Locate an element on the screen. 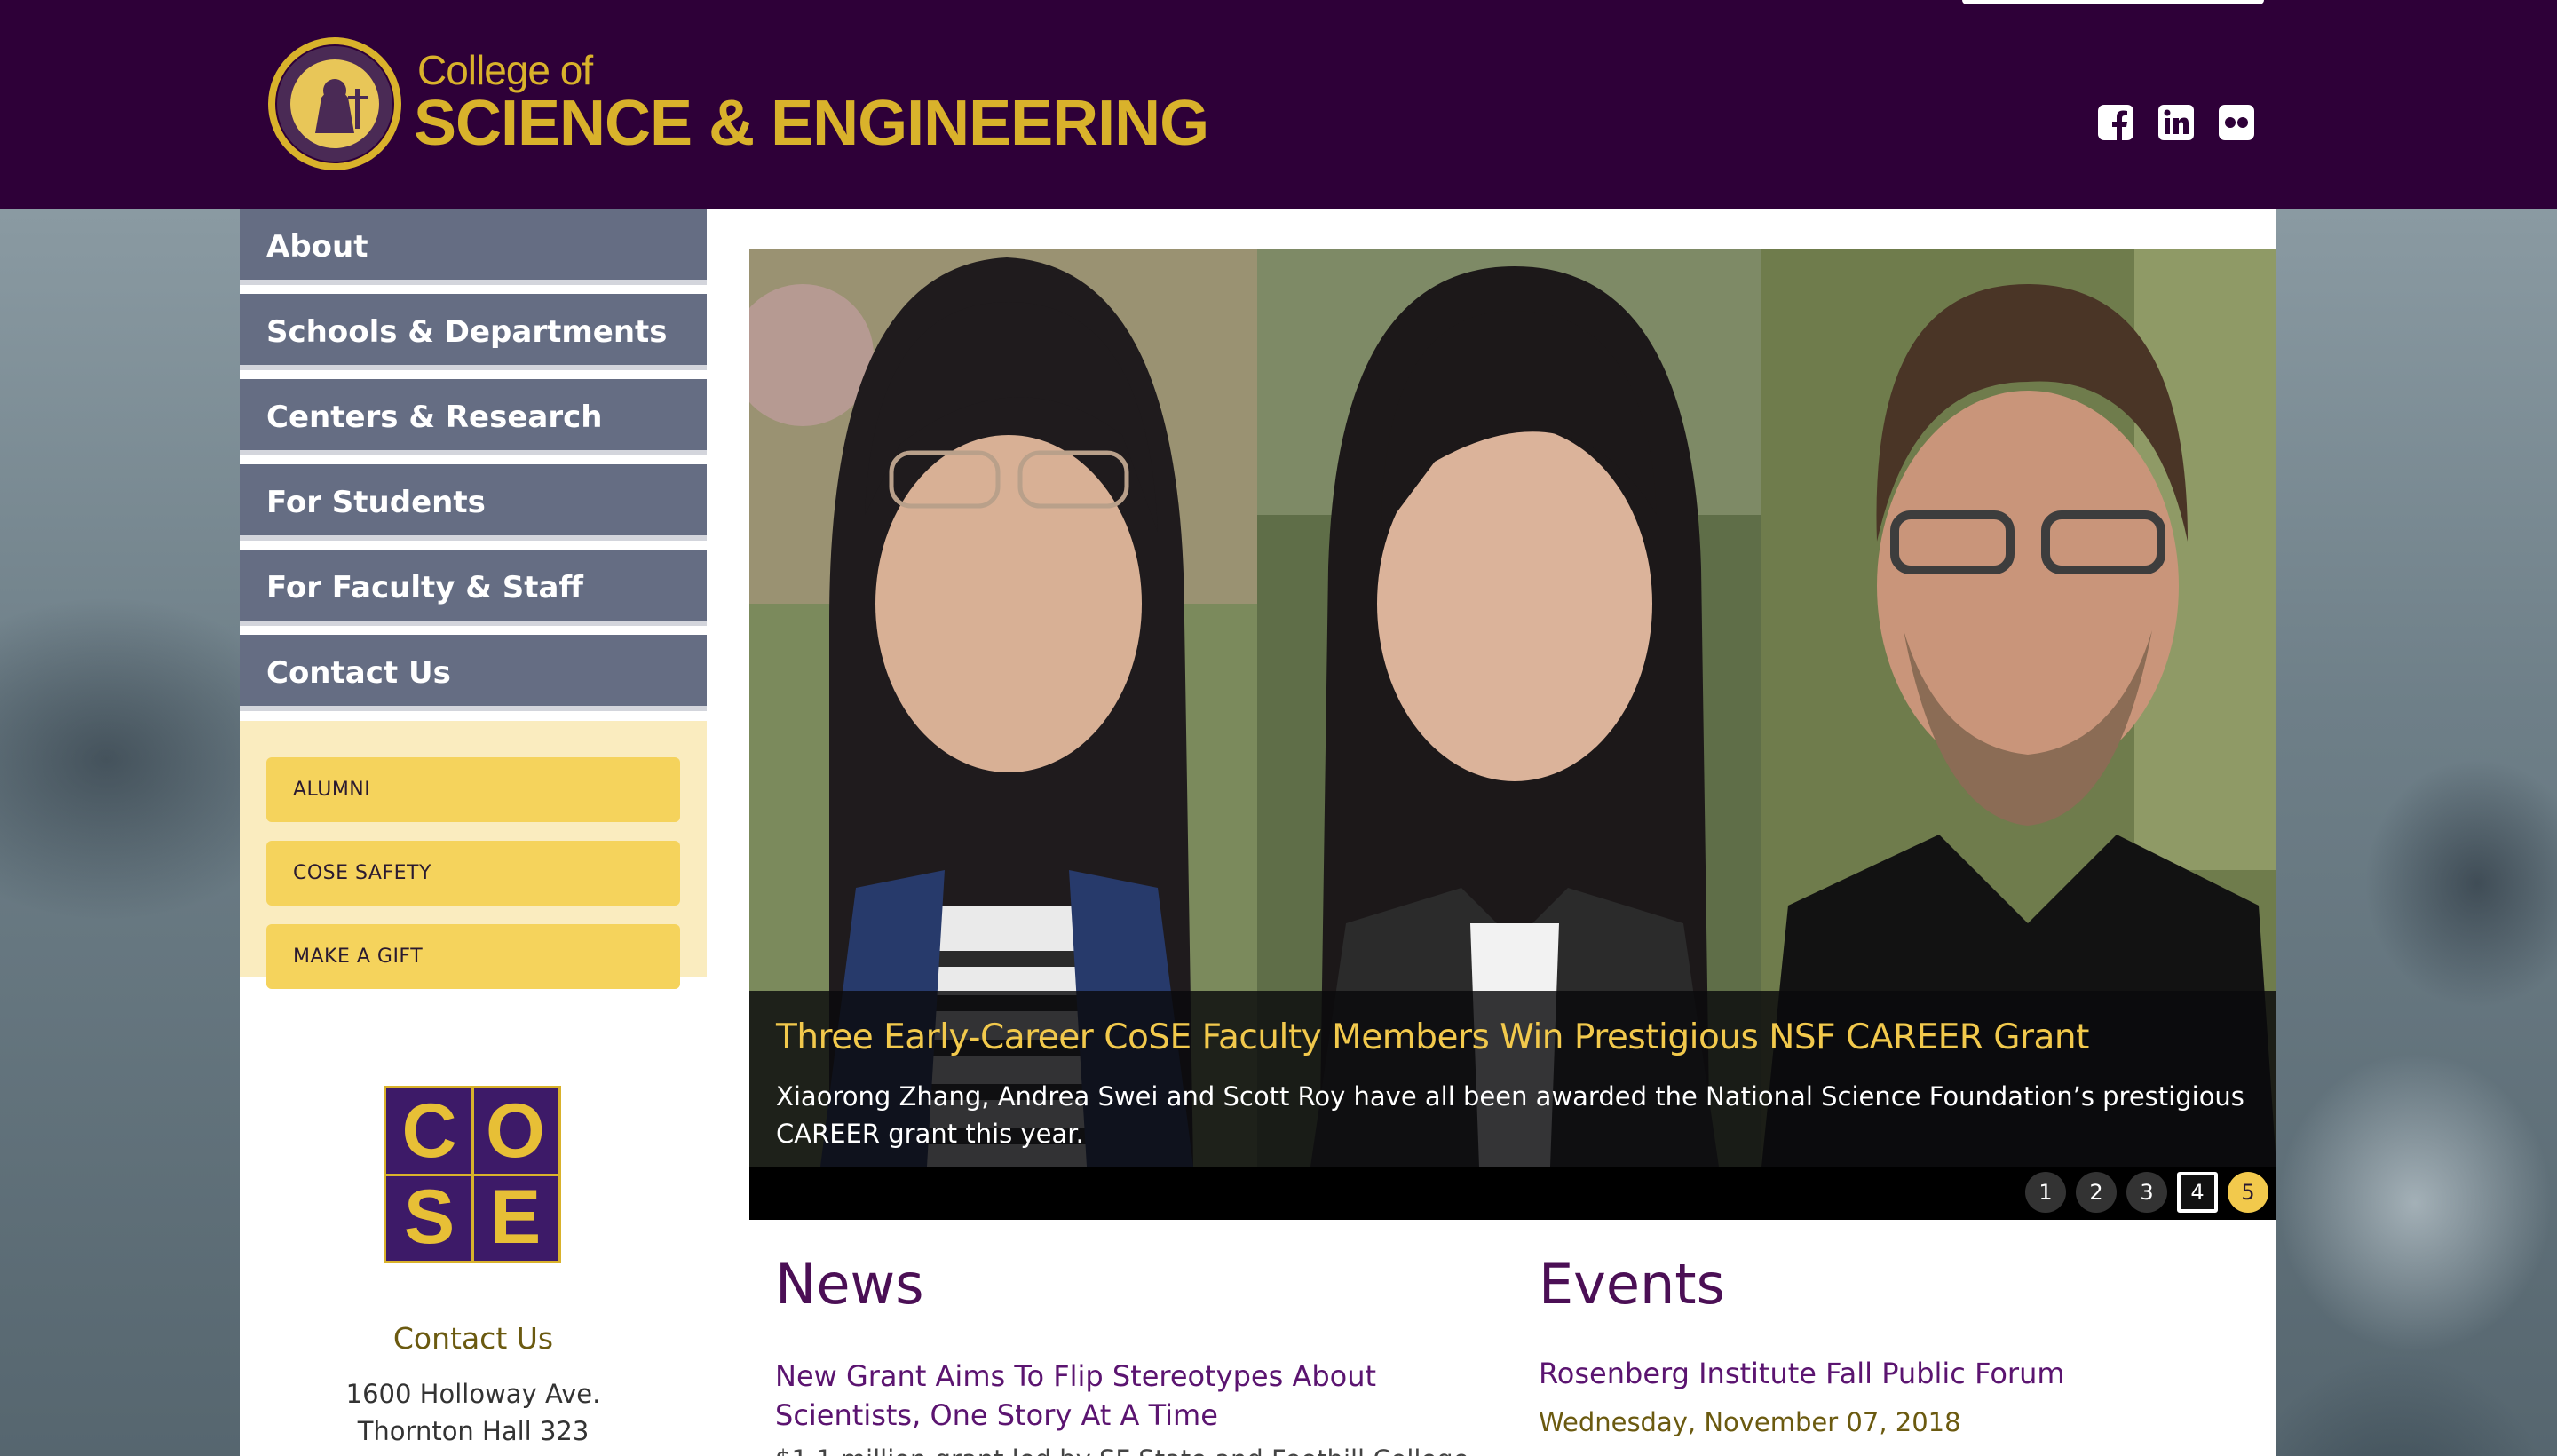 The height and width of the screenshot is (1456, 2557). nav-item-centers-research: Centers & Research is located at coordinates (473, 417).